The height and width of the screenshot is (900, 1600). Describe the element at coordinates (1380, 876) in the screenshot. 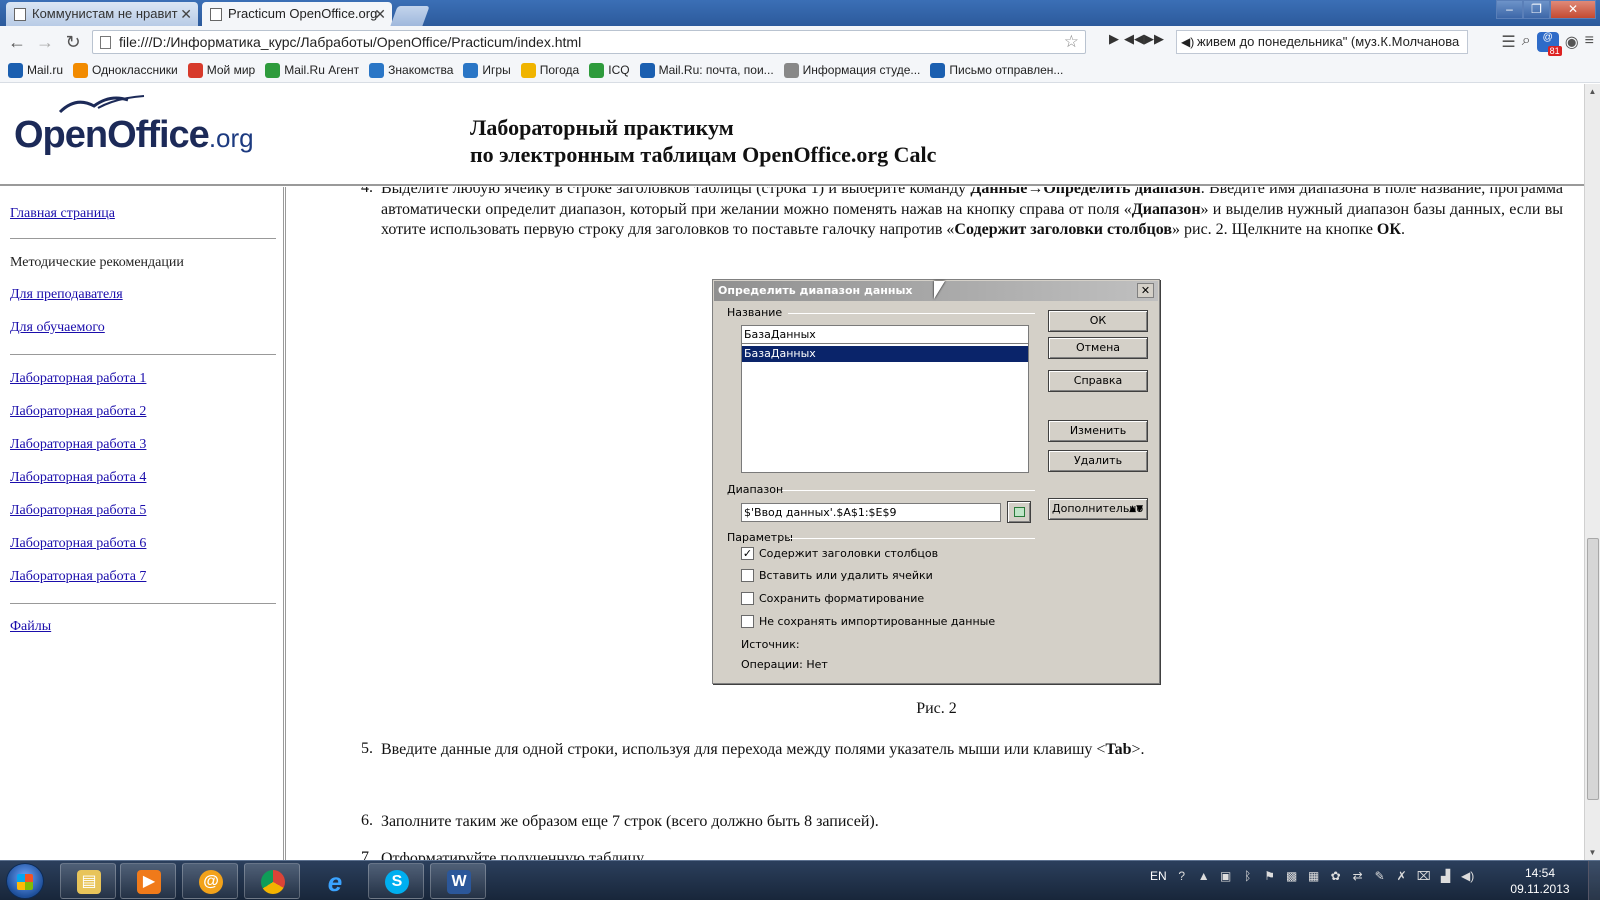

I see `tray-app-icon: ✎` at that location.